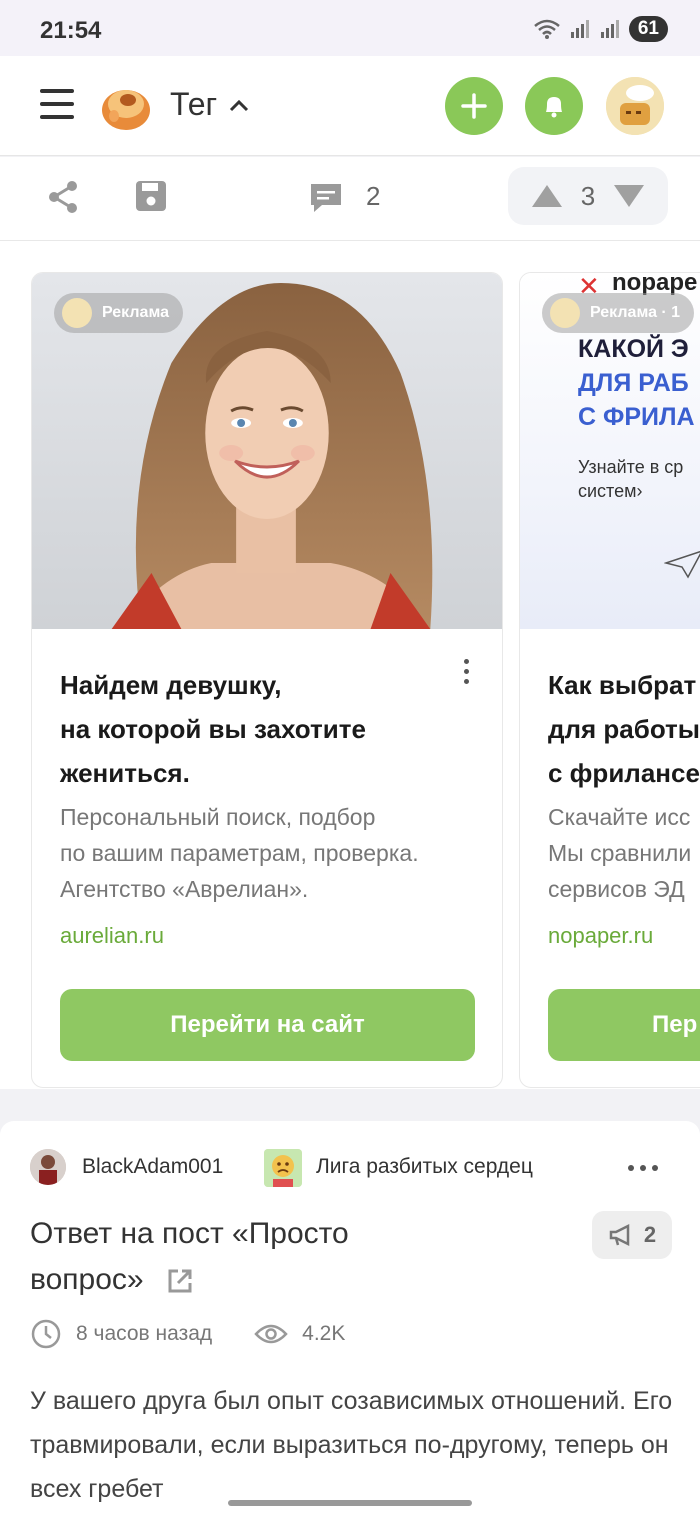 The height and width of the screenshot is (1517, 700). I want to click on ad-hero-subline: Узнайте в ср, so click(631, 467).